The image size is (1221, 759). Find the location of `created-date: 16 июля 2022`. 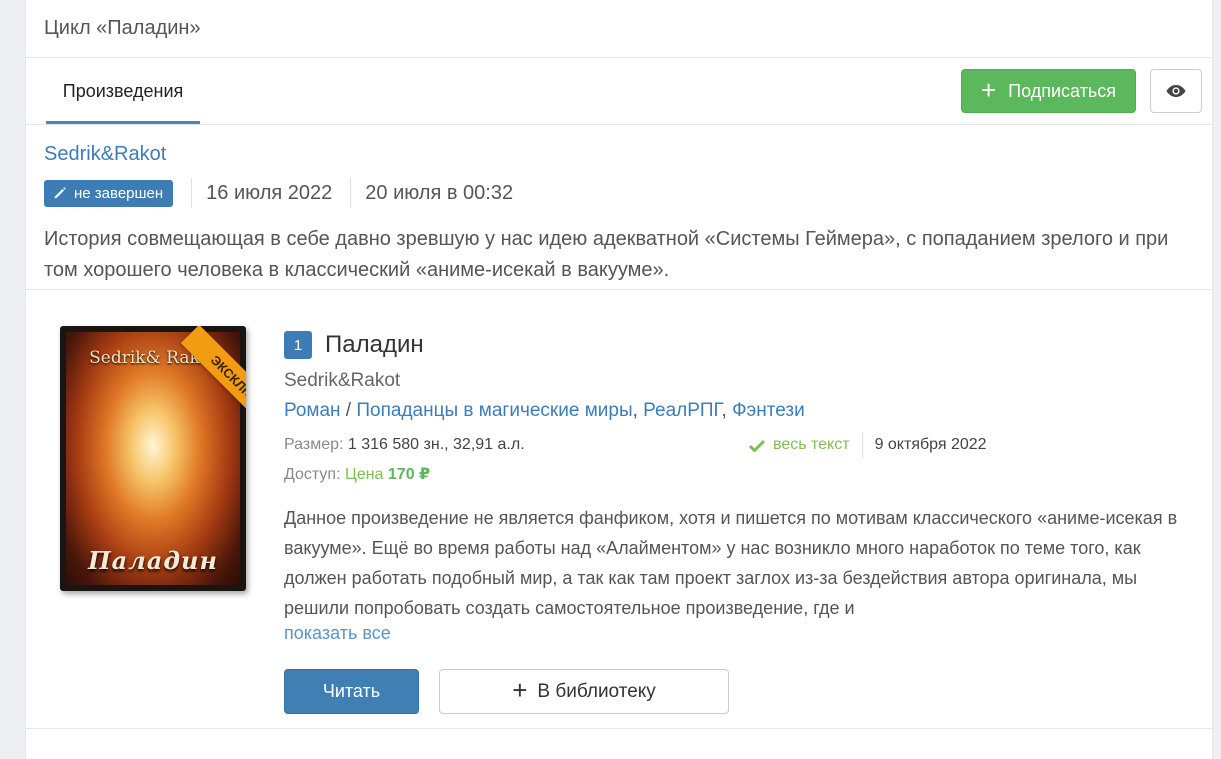

created-date: 16 июля 2022 is located at coordinates (269, 192).